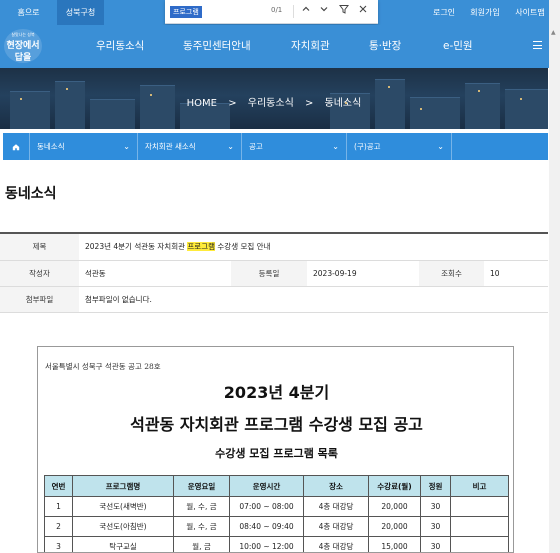 The image size is (560, 553). What do you see at coordinates (336, 486) in the screenshot?
I see `column-header: 장소` at bounding box center [336, 486].